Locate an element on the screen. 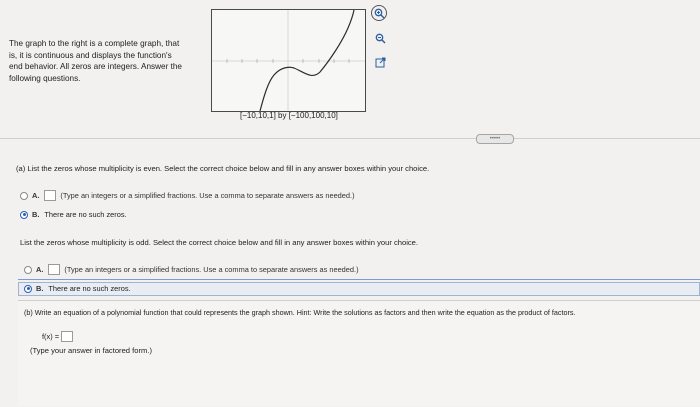  function-curve is located at coordinates (307, 60).